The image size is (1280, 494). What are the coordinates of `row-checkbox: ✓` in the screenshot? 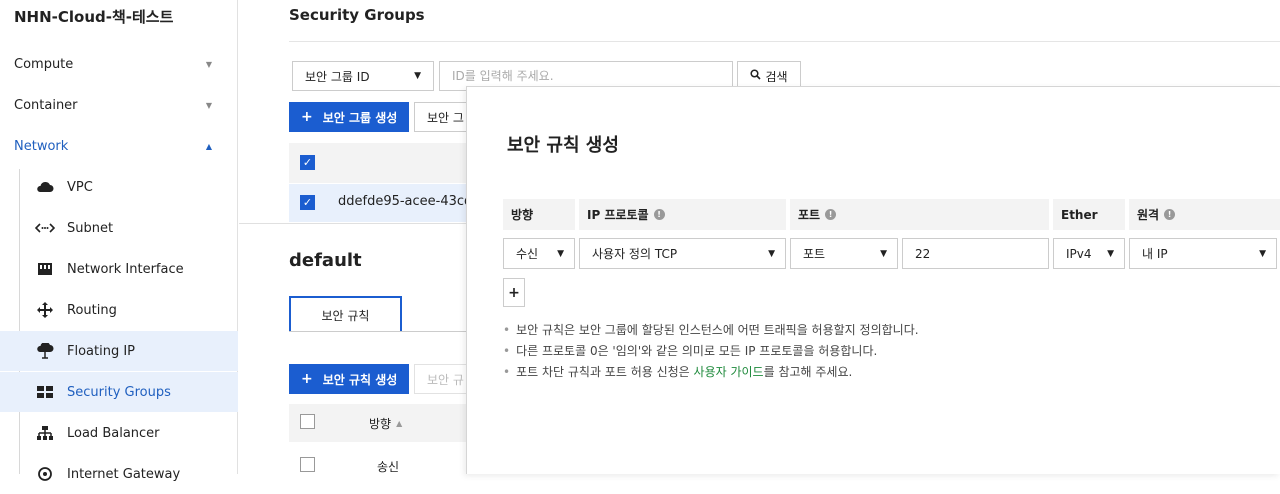 It's located at (307, 202).